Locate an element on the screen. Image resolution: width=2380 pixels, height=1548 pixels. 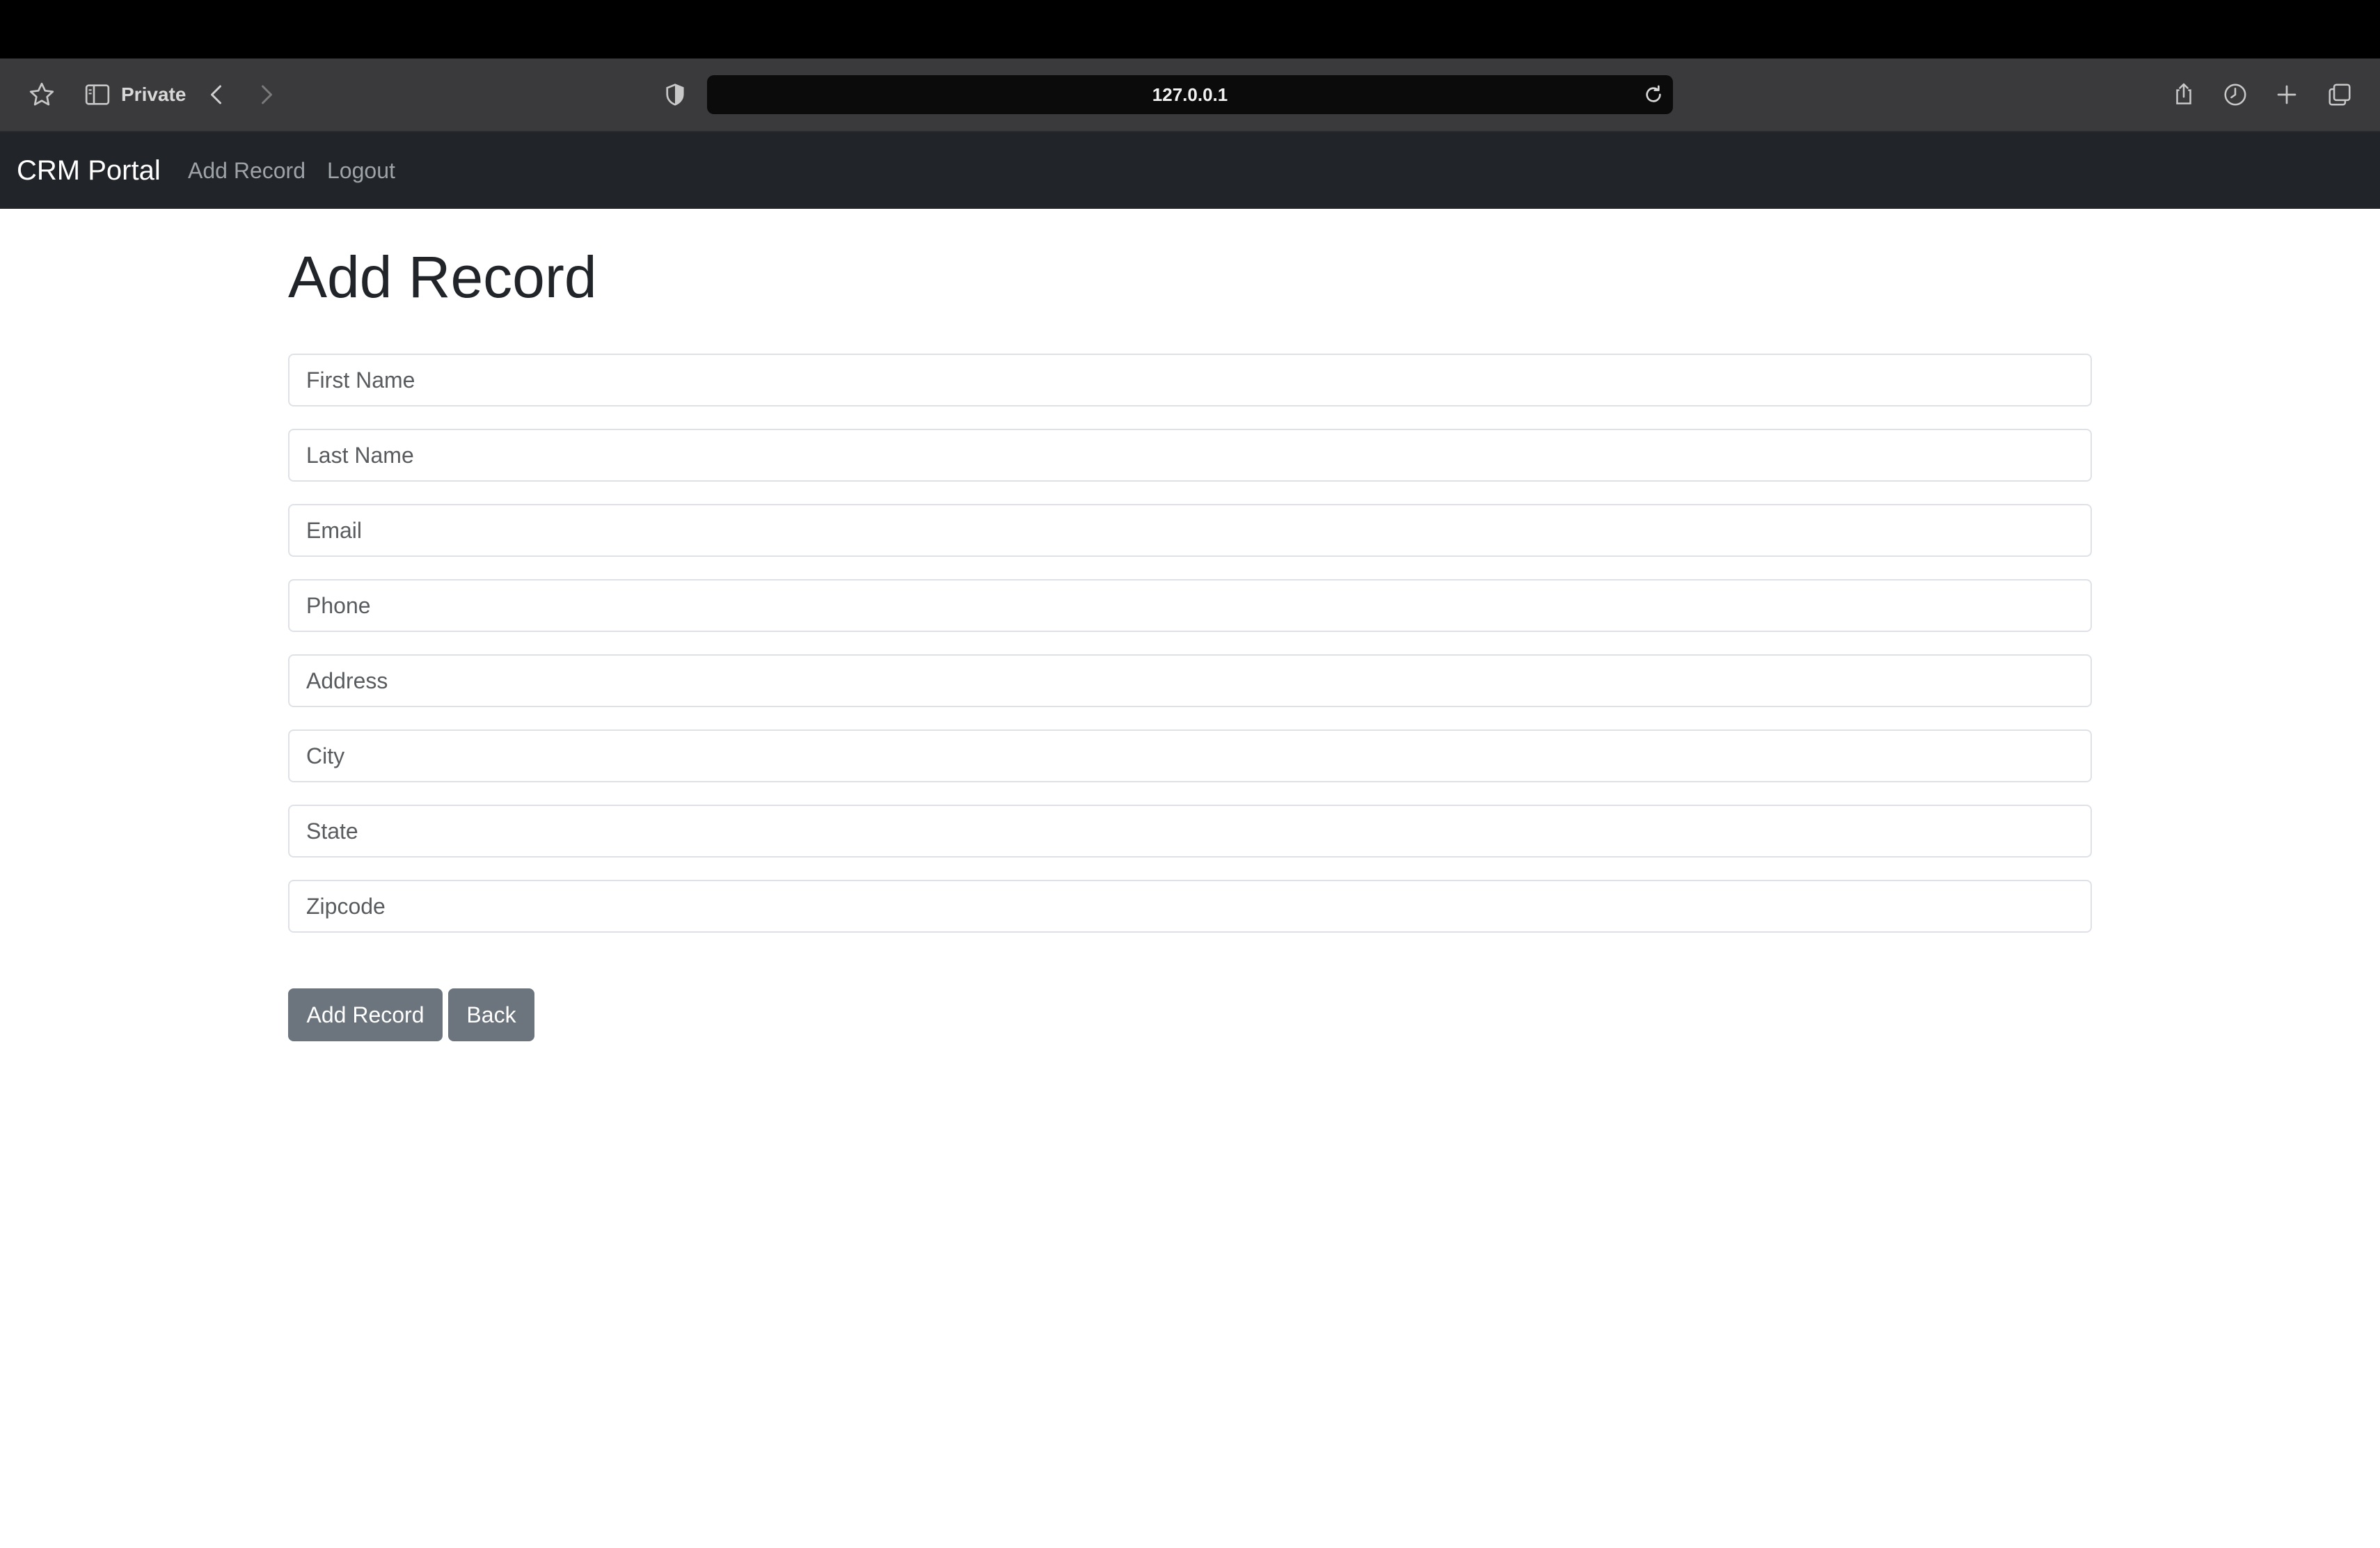
new-tab-icon is located at coordinates (2287, 95).